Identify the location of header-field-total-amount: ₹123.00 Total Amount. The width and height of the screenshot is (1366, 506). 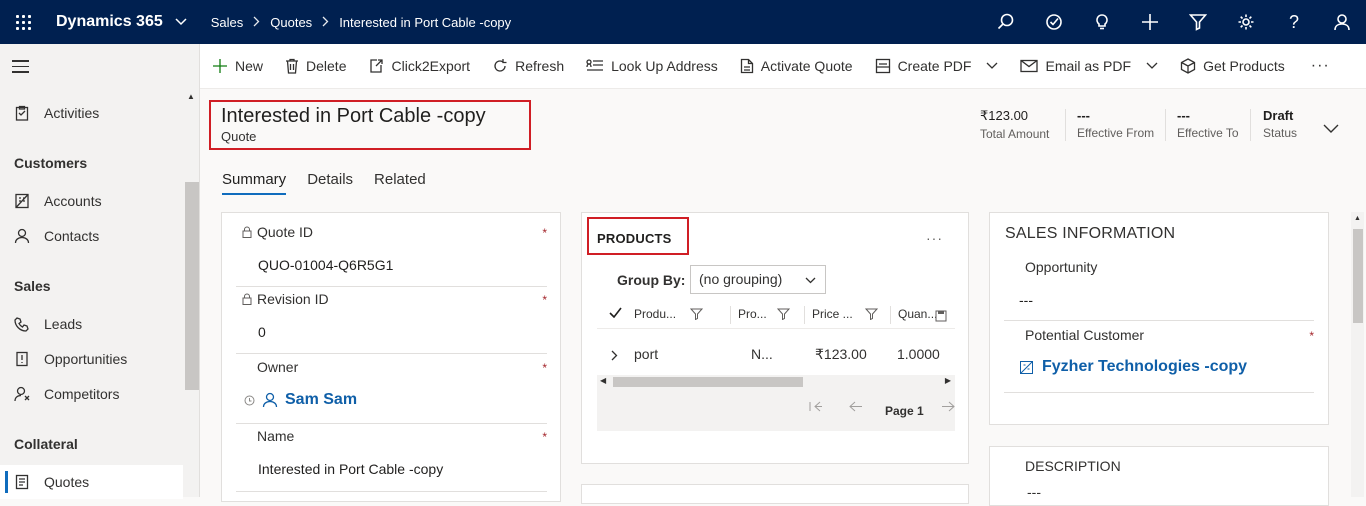
(1014, 124).